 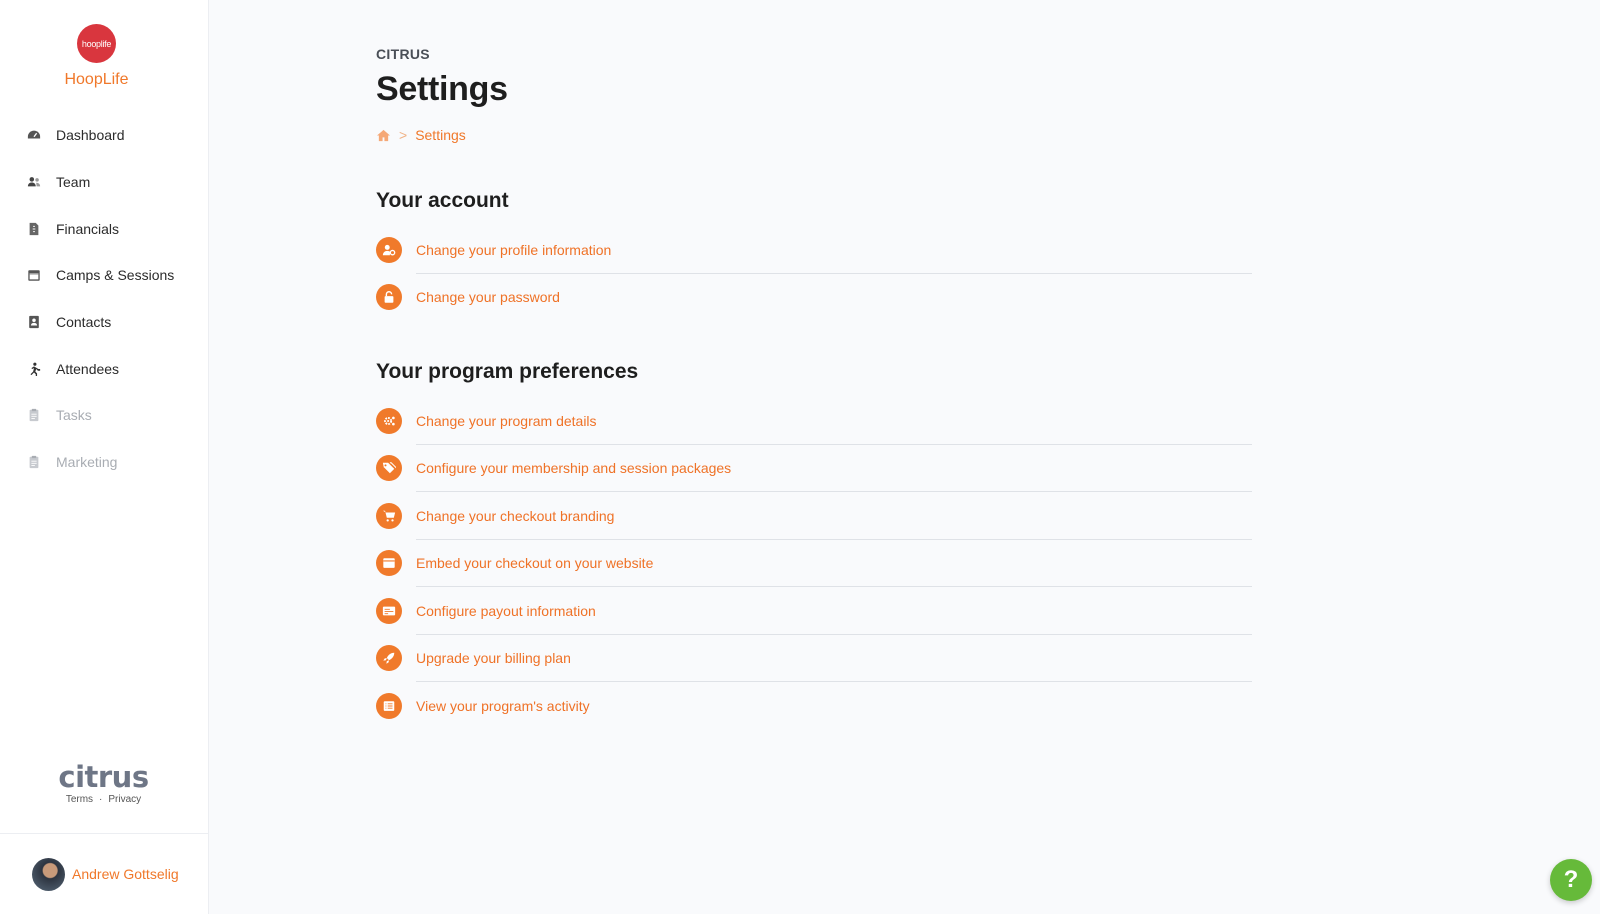 What do you see at coordinates (104, 415) in the screenshot?
I see `sidebar-item-tasks: Tasks` at bounding box center [104, 415].